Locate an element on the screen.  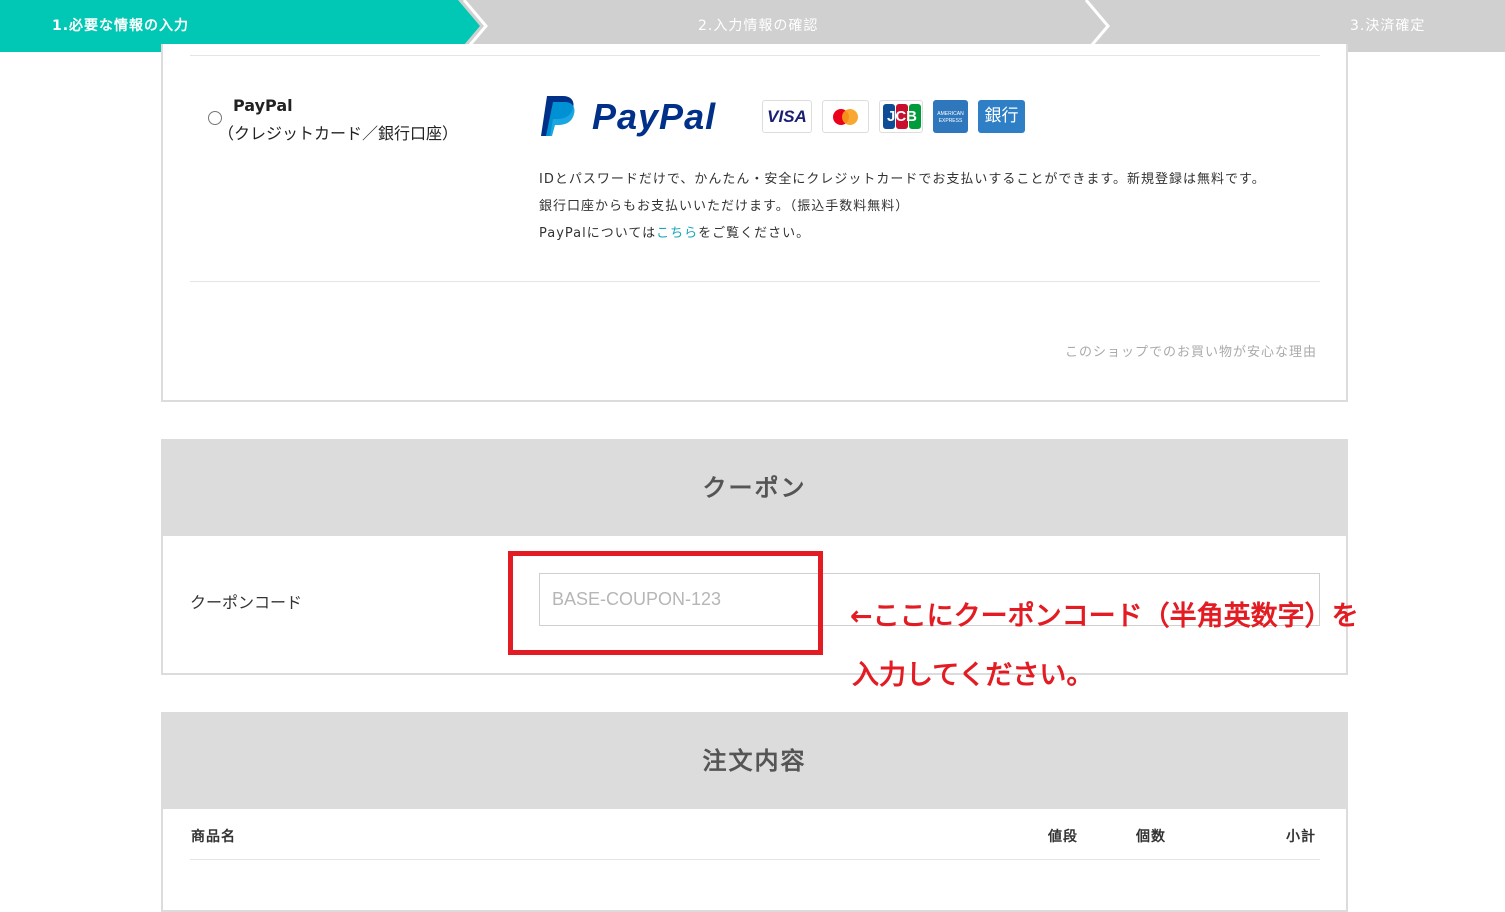
paypal-desc-line3-post: をご覧ください。 is located at coordinates (754, 233).